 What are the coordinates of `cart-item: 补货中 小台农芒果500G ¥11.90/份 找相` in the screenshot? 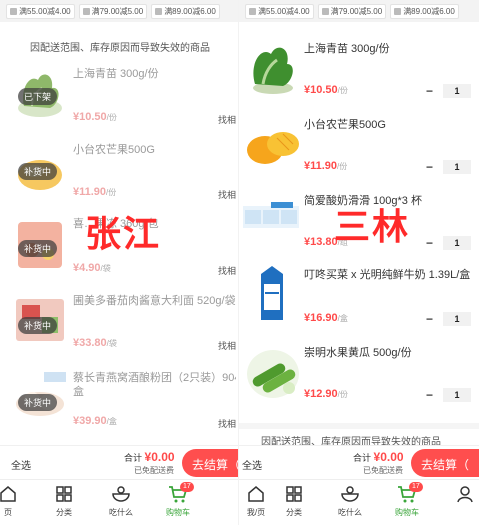 It's located at (119, 168).